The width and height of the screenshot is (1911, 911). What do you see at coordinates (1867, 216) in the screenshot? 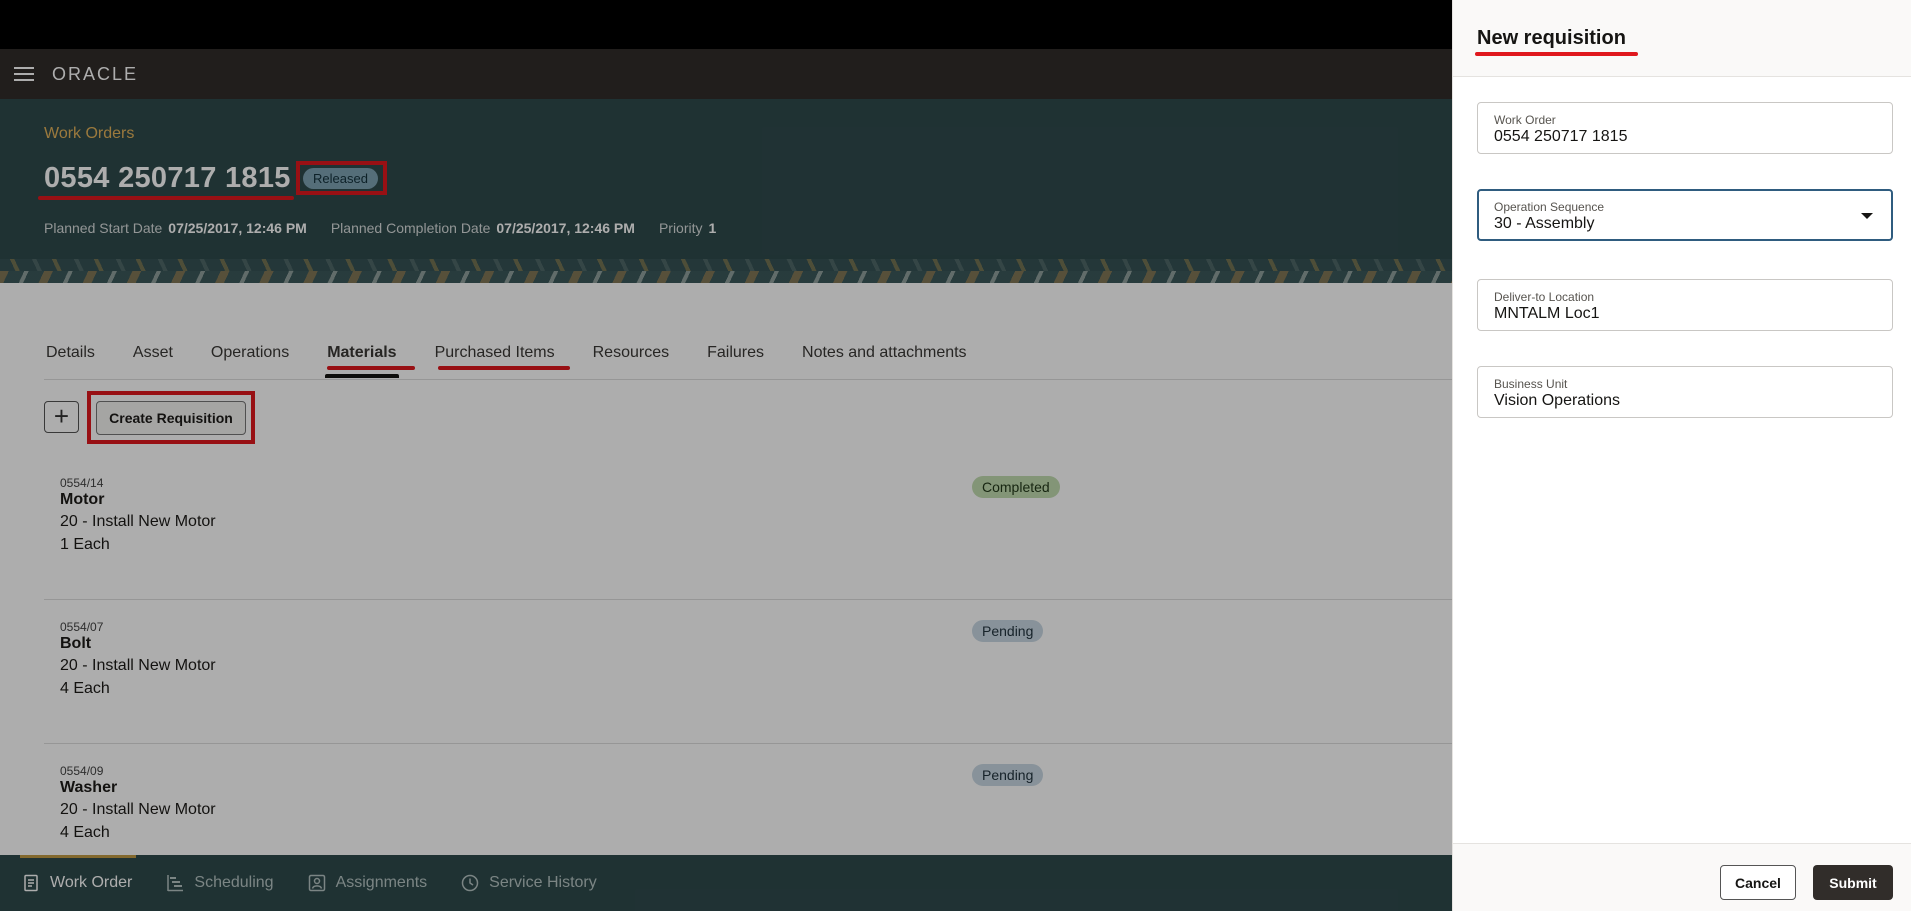
I see `chevron-down-icon` at bounding box center [1867, 216].